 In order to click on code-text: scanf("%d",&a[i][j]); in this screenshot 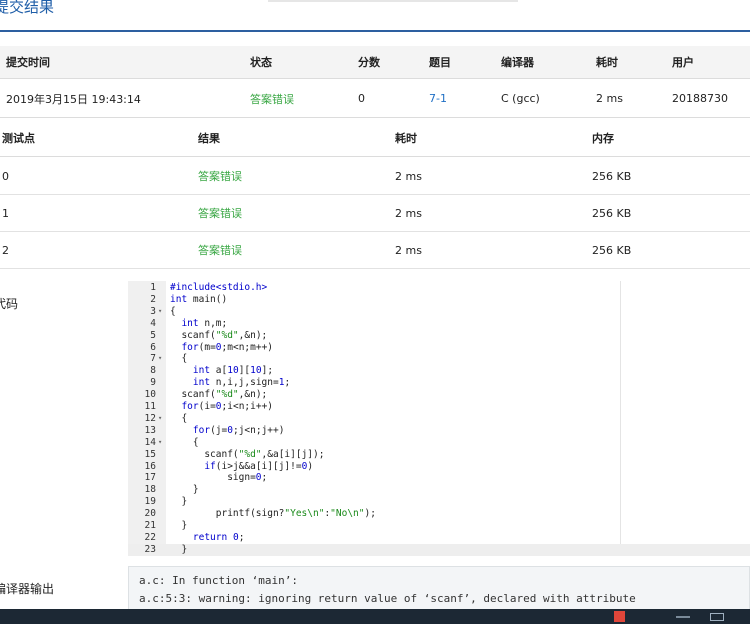, I will do `click(247, 454)`.